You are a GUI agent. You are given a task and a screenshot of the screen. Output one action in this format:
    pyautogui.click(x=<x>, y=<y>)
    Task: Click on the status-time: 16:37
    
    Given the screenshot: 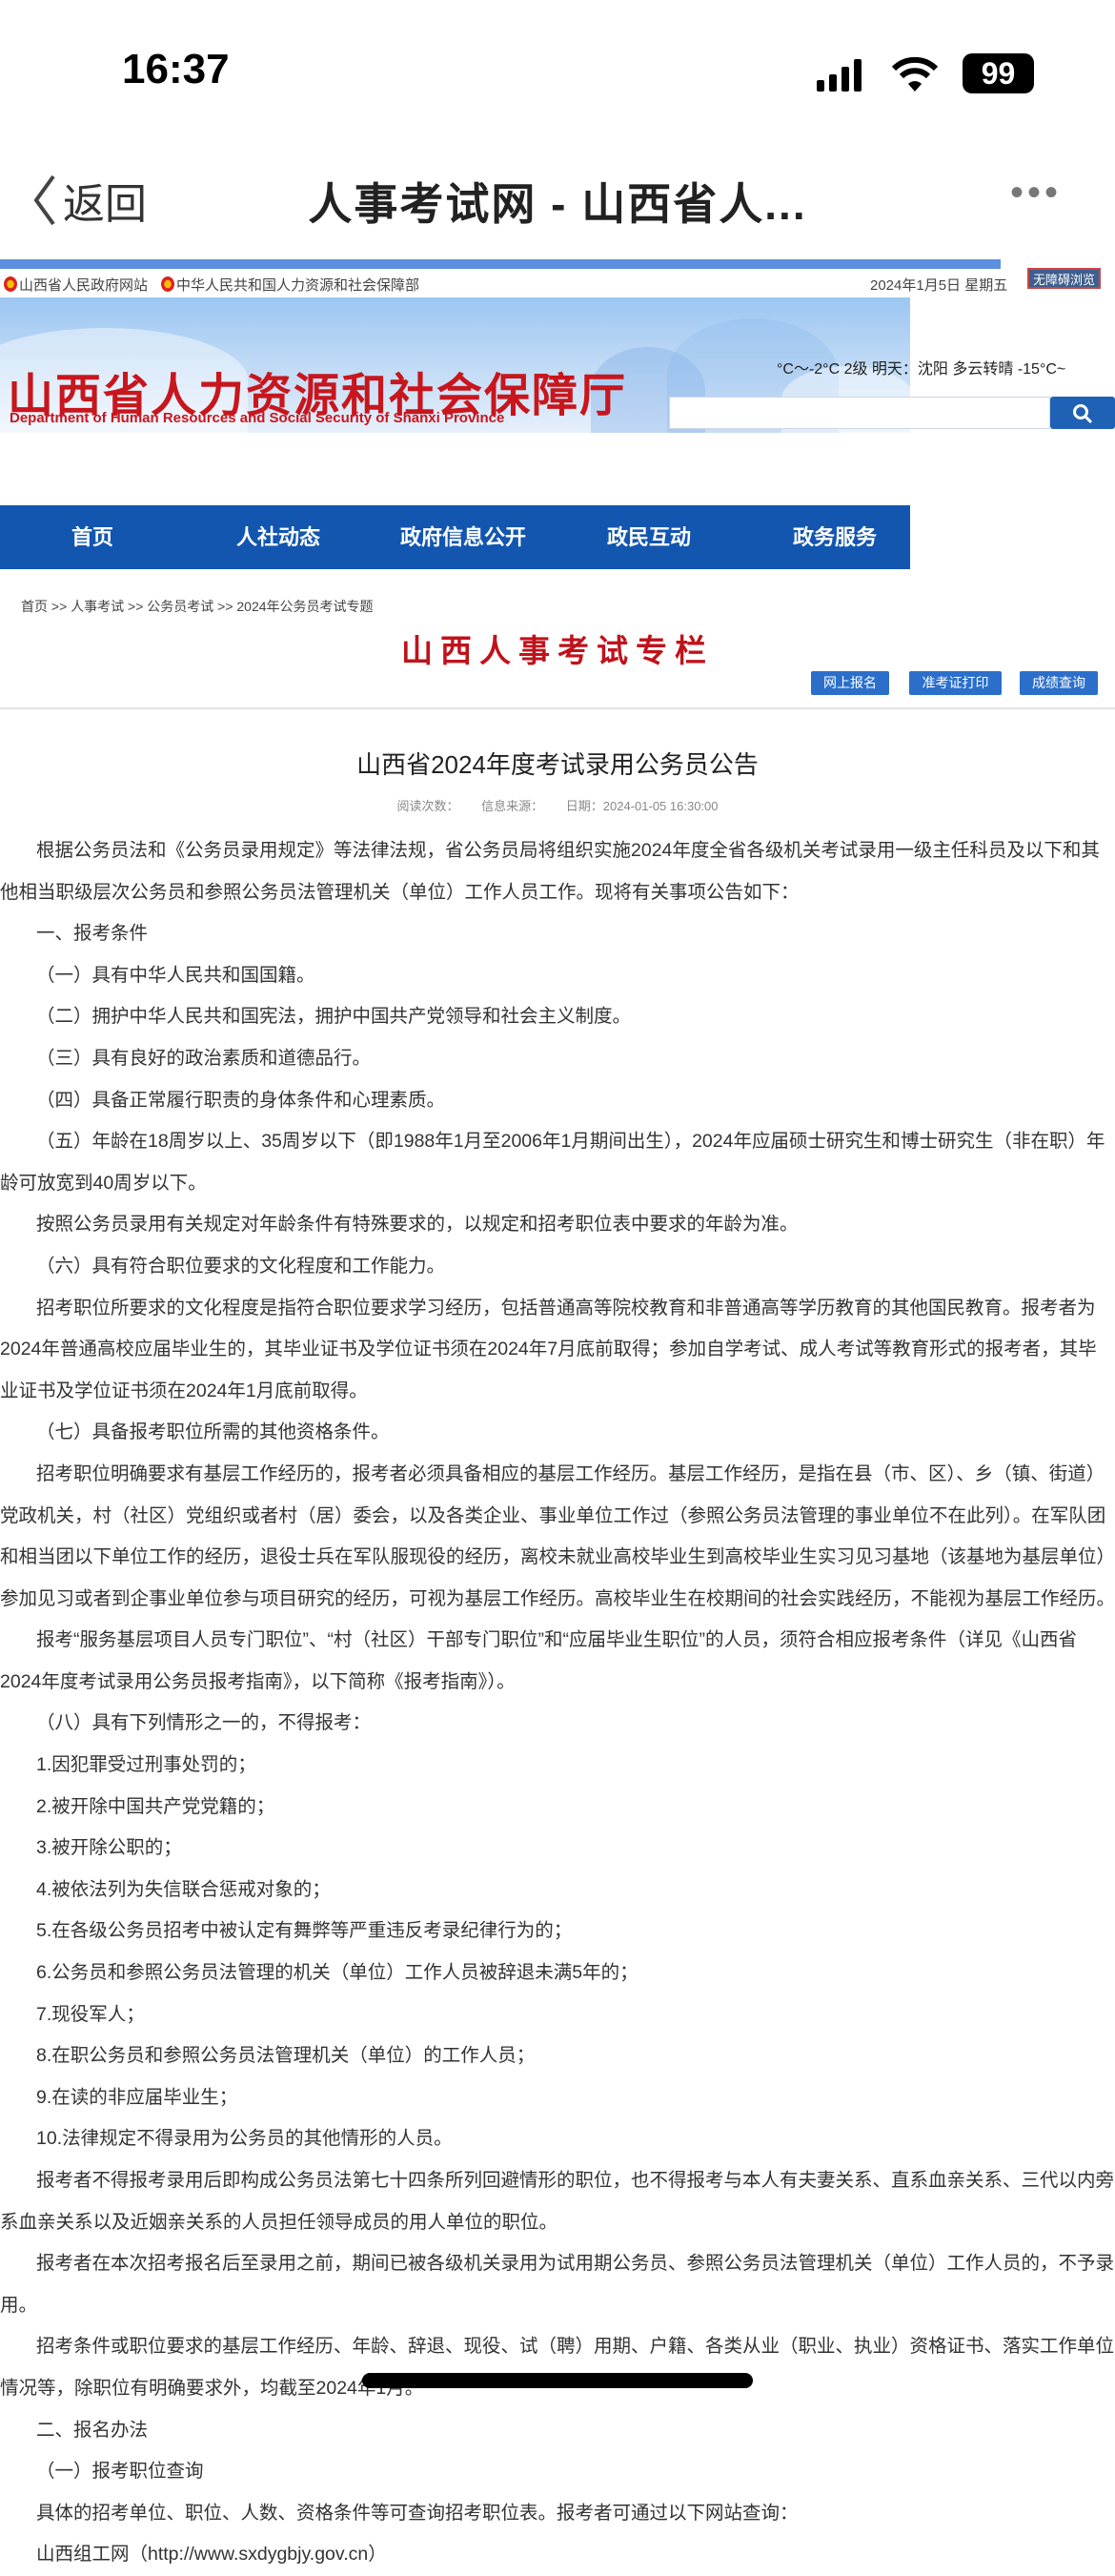 What is the action you would take?
    pyautogui.click(x=176, y=69)
    